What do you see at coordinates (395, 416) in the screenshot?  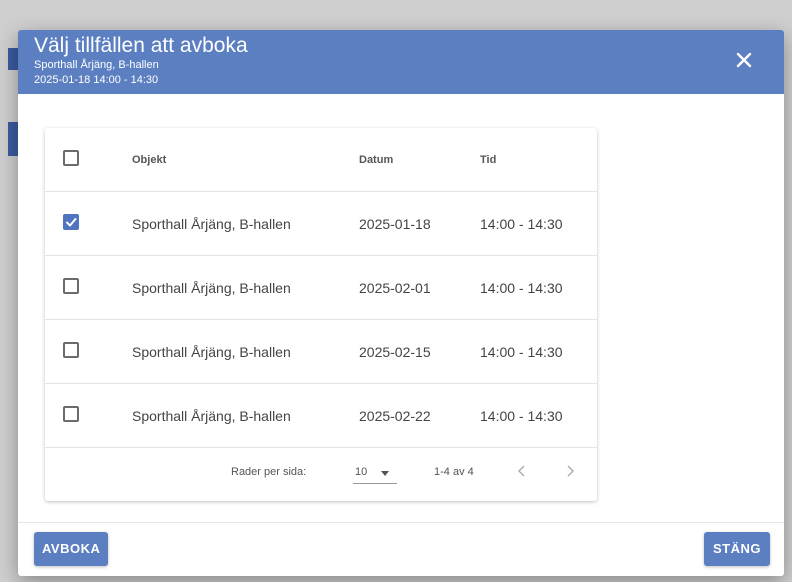 I see `row-date: 2025-02-22` at bounding box center [395, 416].